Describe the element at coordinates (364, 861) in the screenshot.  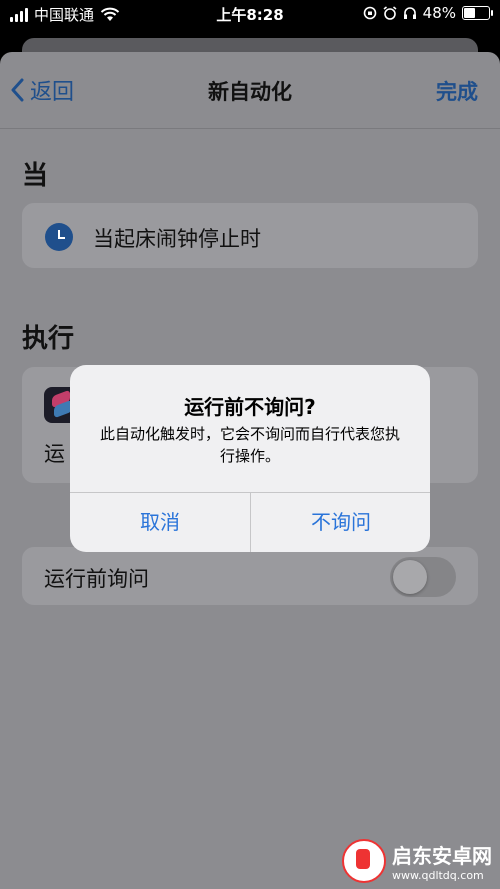
I see `watermark-logo-icon` at that location.